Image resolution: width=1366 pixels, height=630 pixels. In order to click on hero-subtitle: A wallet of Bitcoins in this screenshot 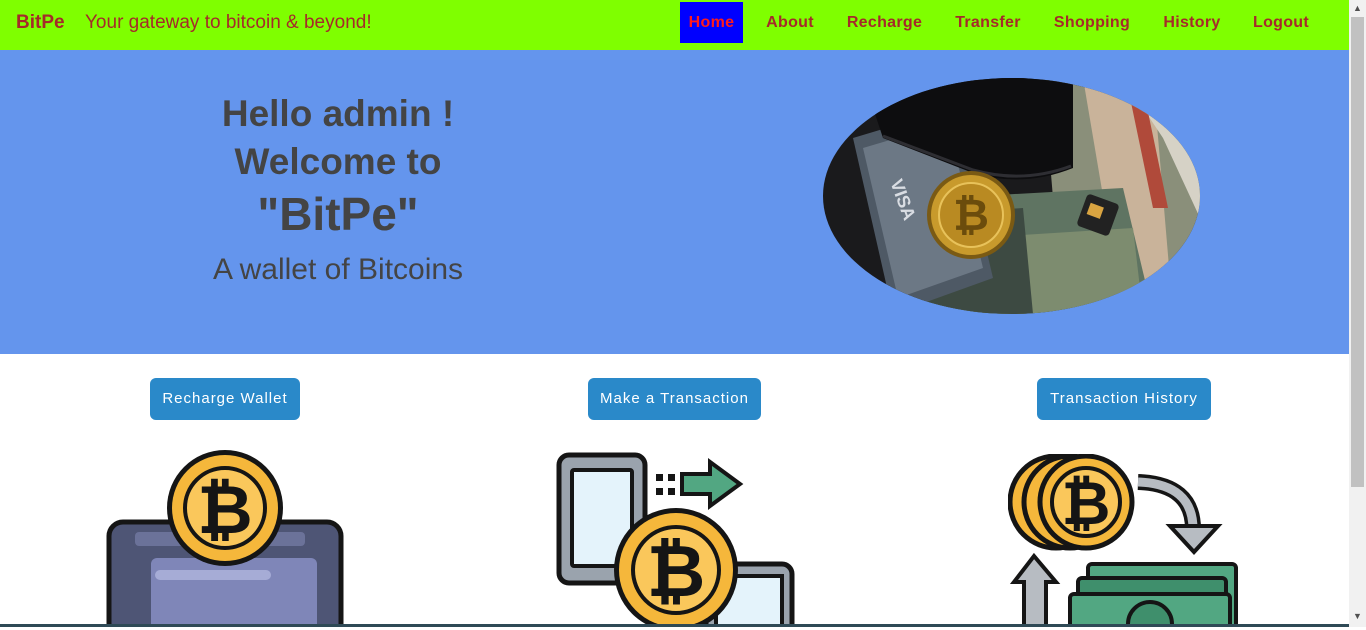, I will do `click(338, 269)`.